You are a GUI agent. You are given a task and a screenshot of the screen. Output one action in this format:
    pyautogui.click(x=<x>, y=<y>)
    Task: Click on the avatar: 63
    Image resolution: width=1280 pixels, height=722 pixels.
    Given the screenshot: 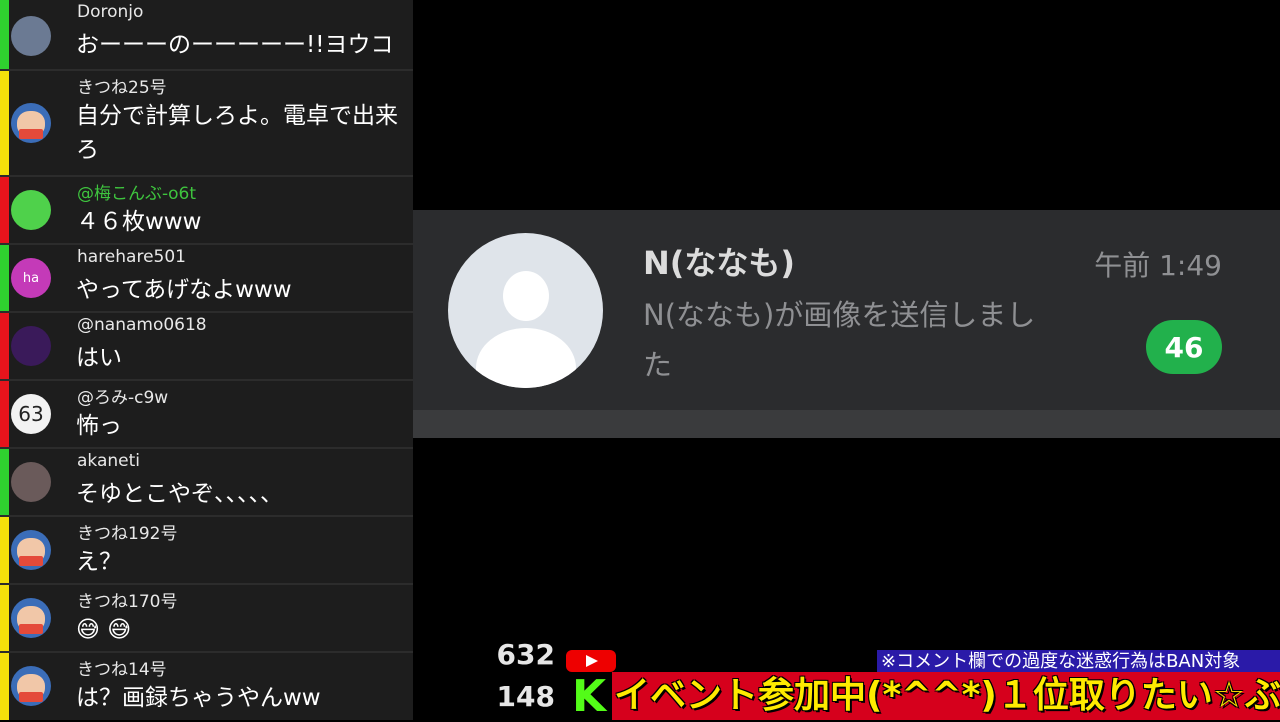 What is the action you would take?
    pyautogui.click(x=31, y=414)
    